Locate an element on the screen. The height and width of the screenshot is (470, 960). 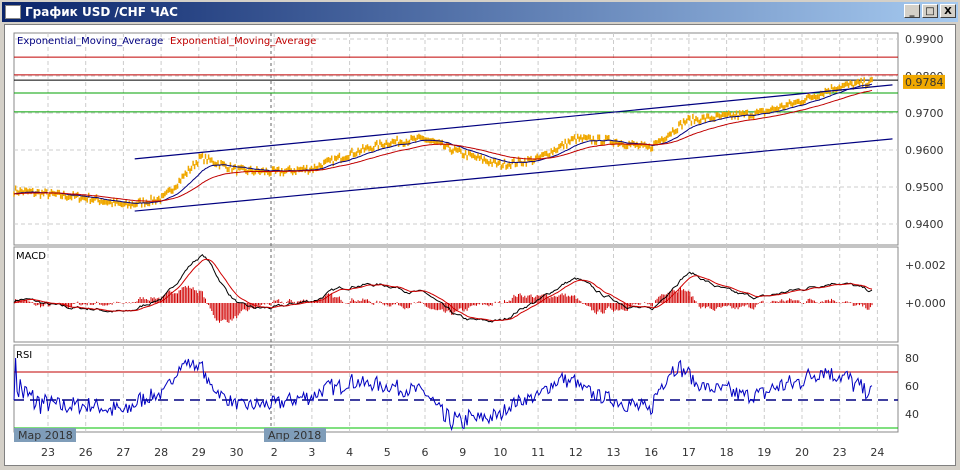
price-tick-label: 0.9700 is located at coordinates (924, 113).